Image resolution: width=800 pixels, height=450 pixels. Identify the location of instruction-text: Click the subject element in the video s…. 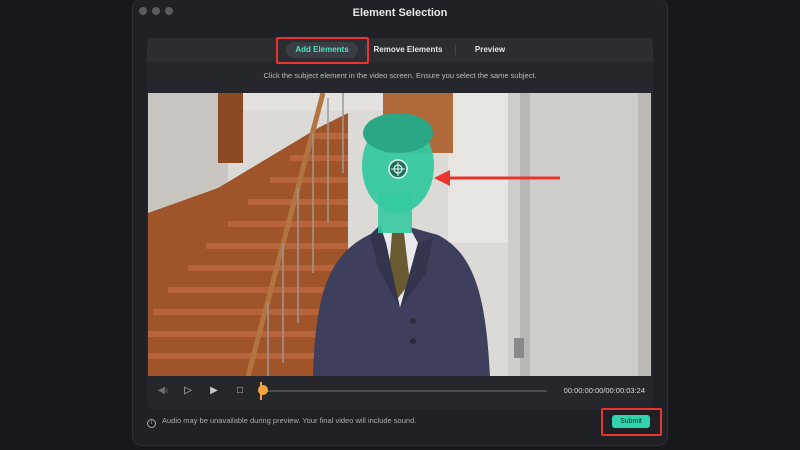
(400, 75).